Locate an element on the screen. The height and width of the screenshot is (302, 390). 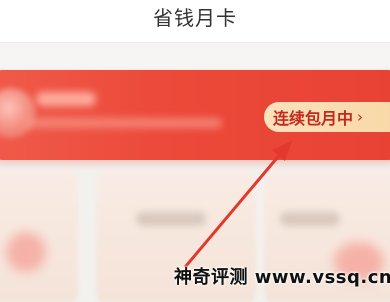
avatar is located at coordinates (18, 113).